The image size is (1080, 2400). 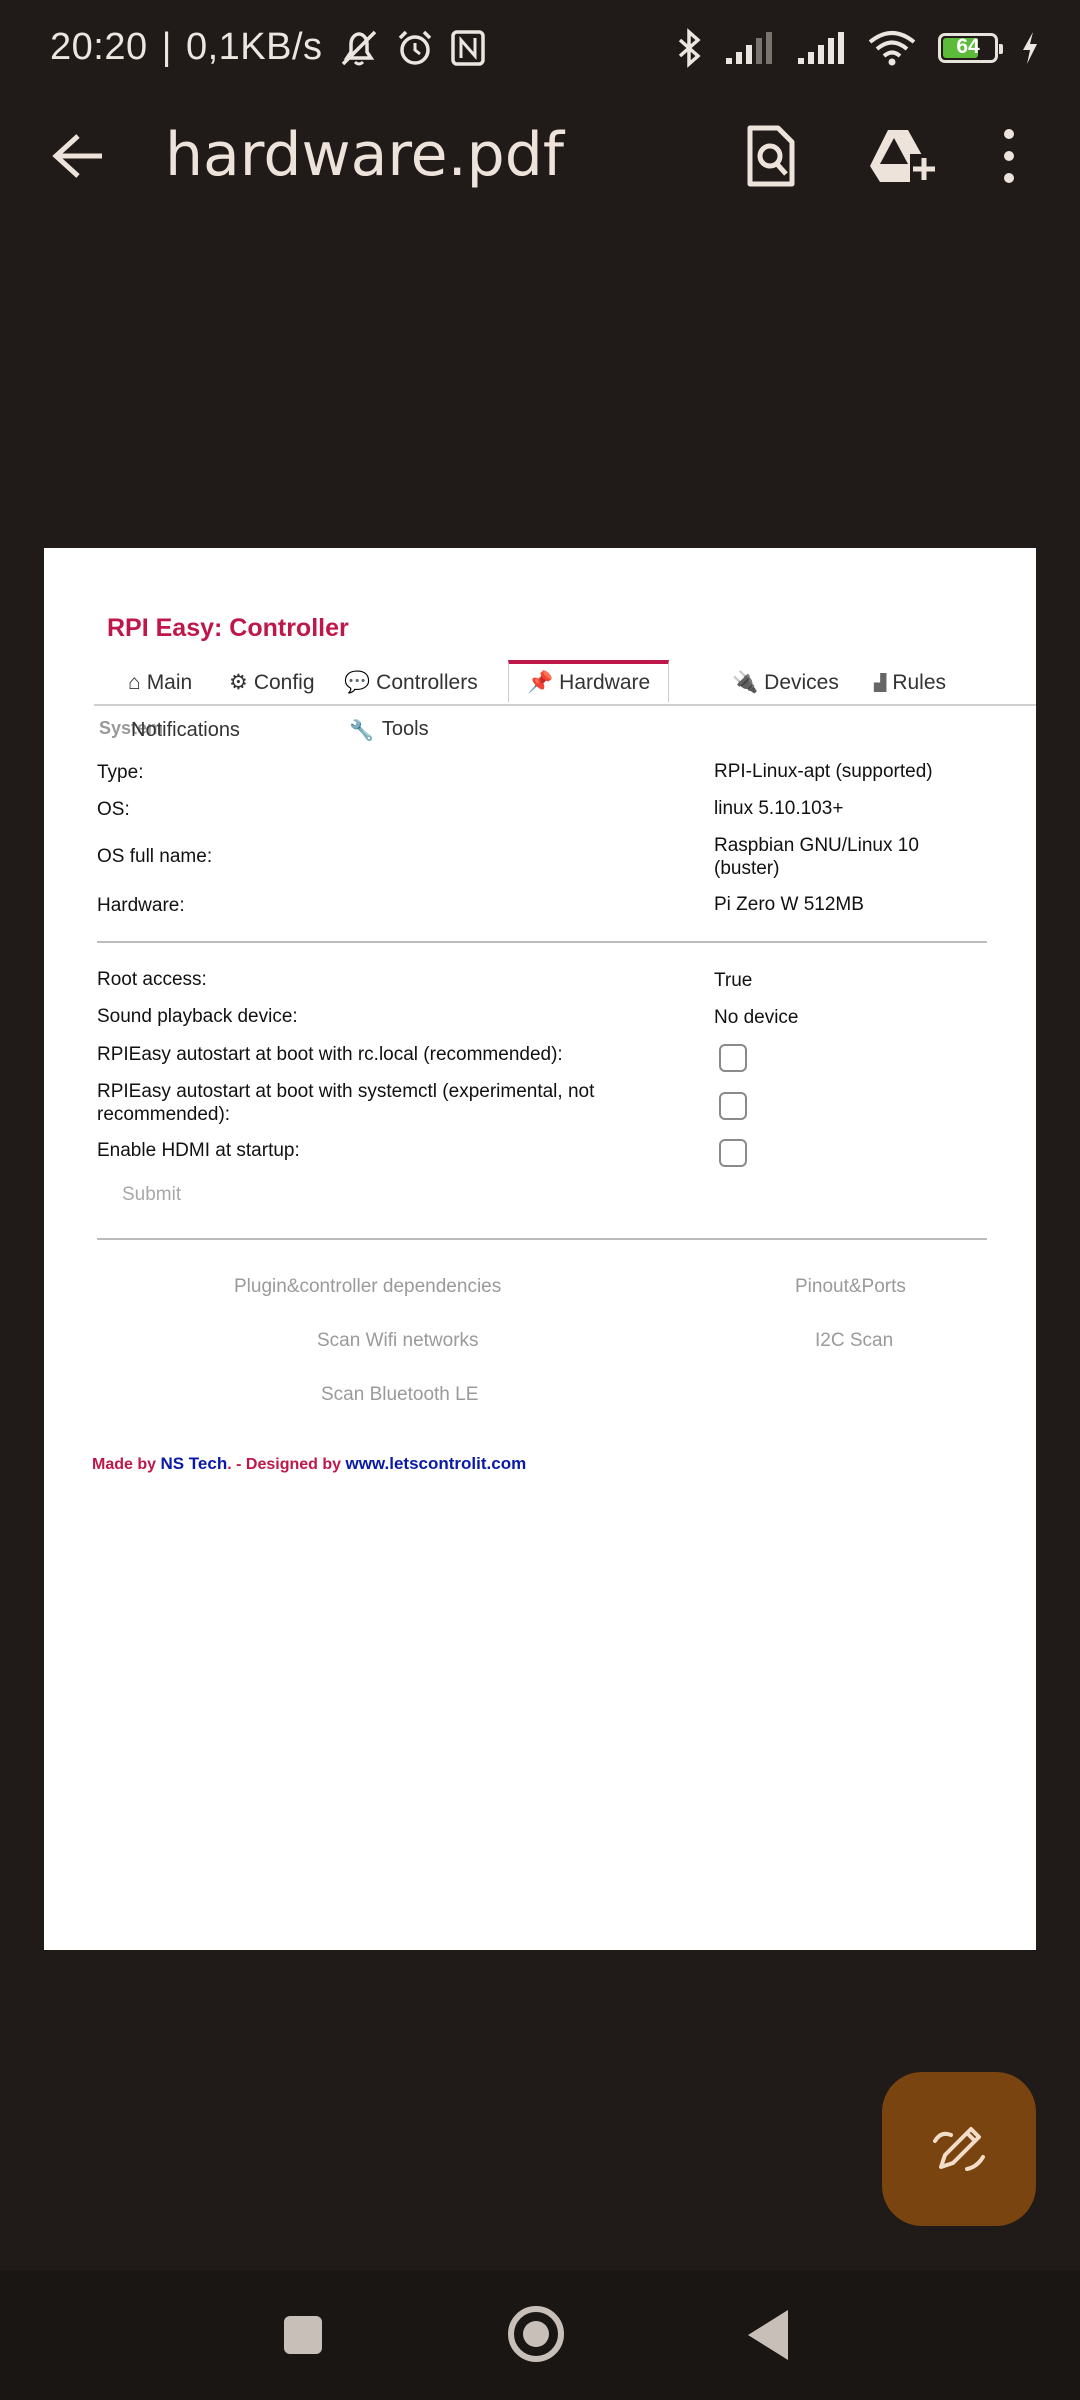 I want to click on pushpin-icon: 📌, so click(x=540, y=682).